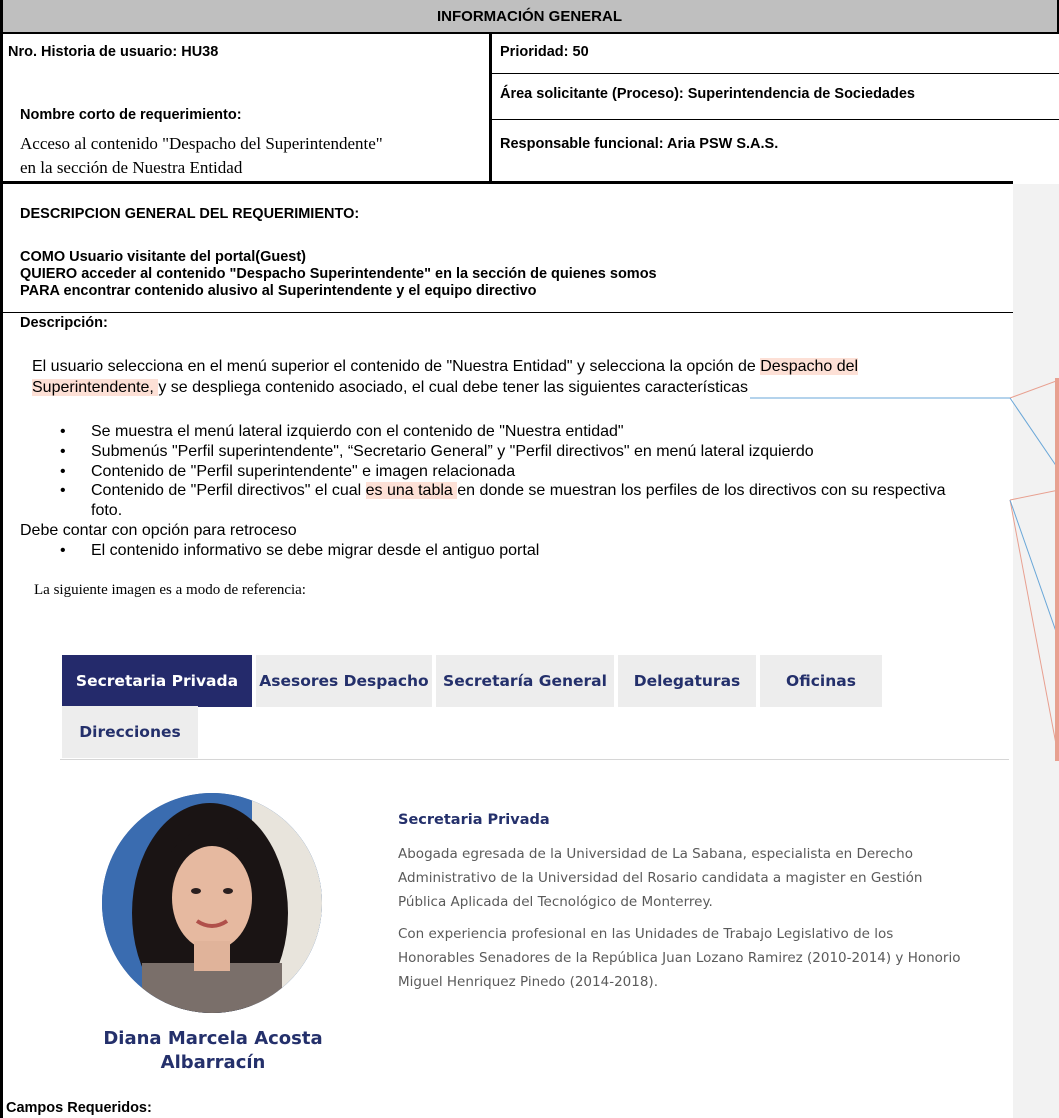 The image size is (1059, 1118). What do you see at coordinates (1, 559) in the screenshot?
I see `table-border-left` at bounding box center [1, 559].